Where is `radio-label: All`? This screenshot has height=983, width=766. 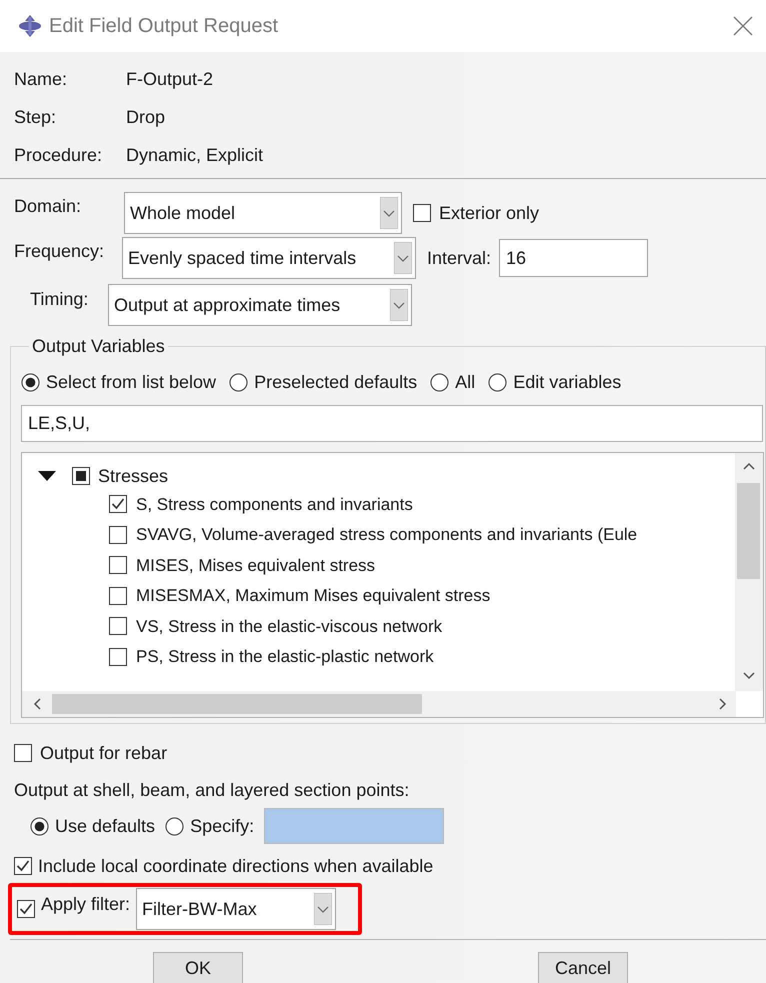
radio-label: All is located at coordinates (465, 382).